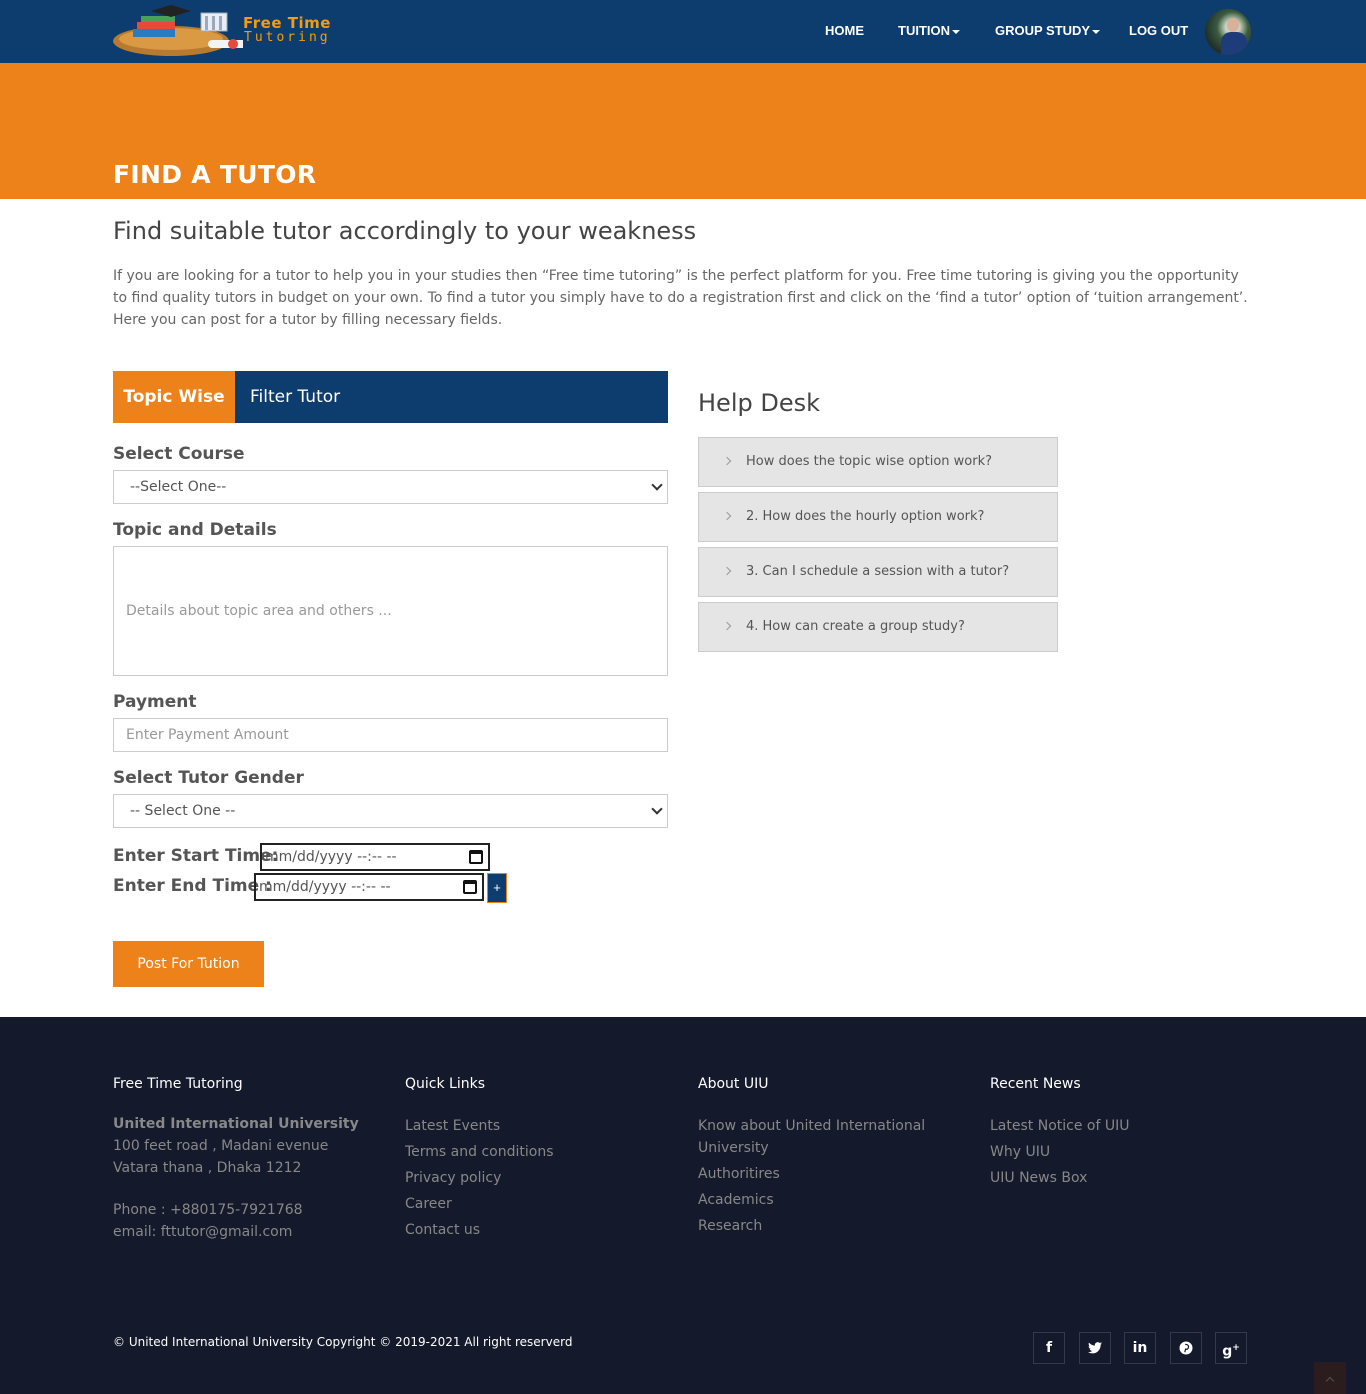 The image size is (1366, 1394). Describe the element at coordinates (869, 461) in the screenshot. I see `faq-item-label: How does the topic wise option work?` at that location.